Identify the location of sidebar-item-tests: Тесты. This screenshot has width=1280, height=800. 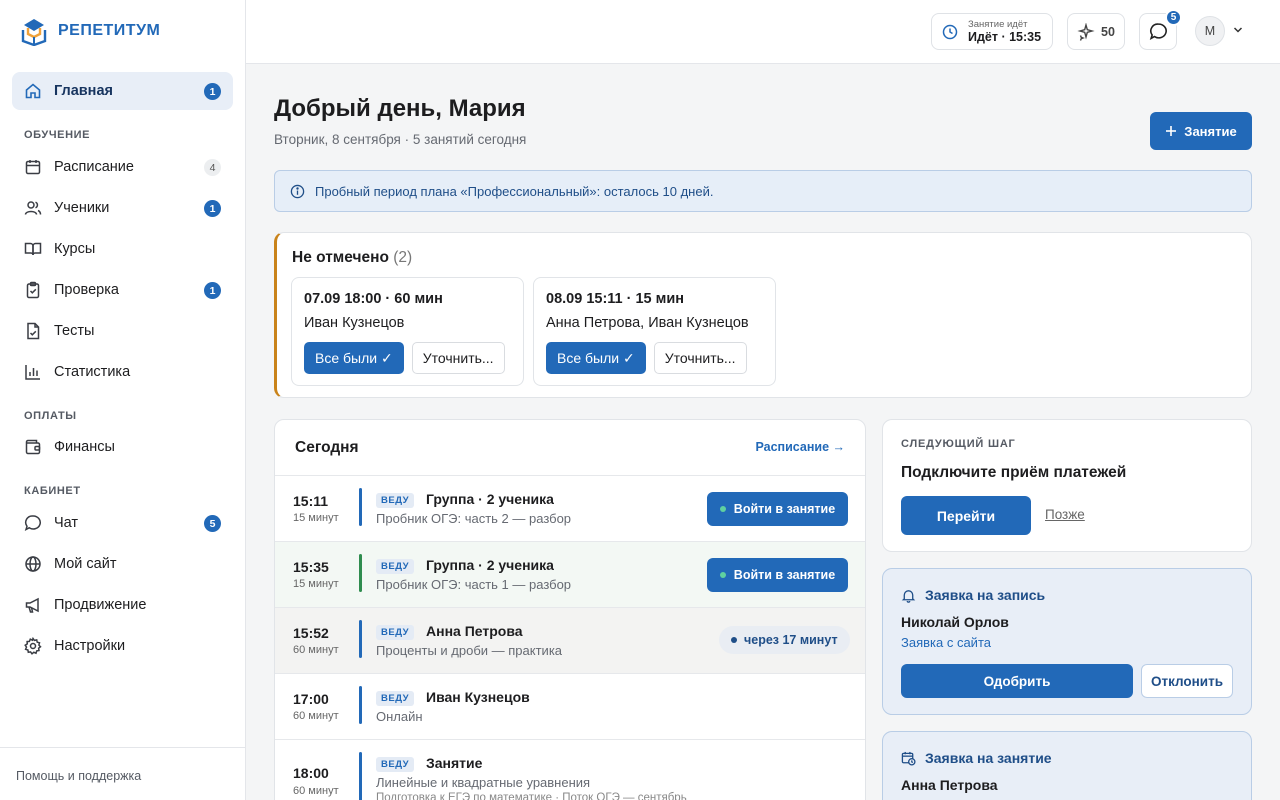
(122, 331).